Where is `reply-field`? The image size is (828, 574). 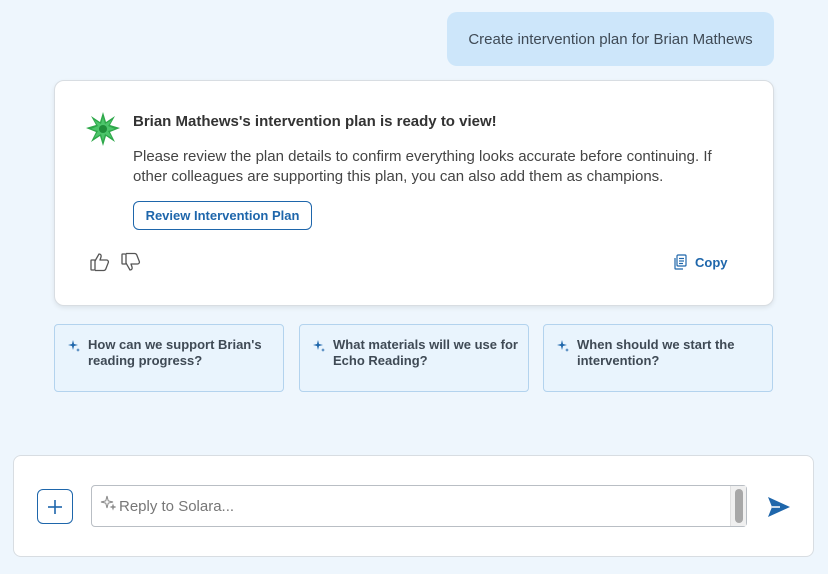 reply-field is located at coordinates (419, 506).